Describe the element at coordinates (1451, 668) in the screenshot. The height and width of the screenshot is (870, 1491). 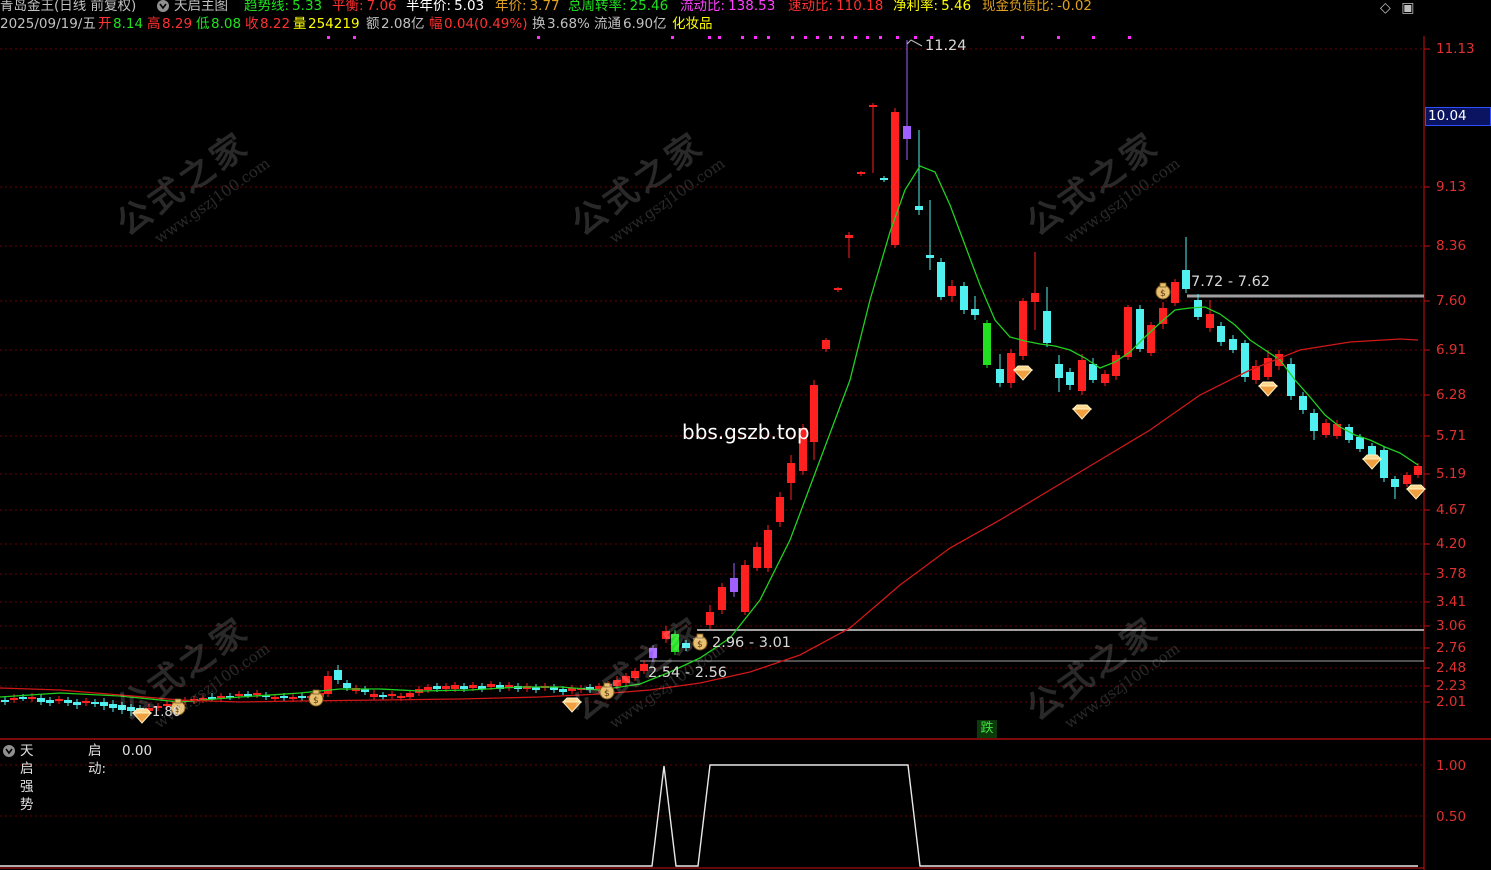
I see `price-tick-label: 2.48` at that location.